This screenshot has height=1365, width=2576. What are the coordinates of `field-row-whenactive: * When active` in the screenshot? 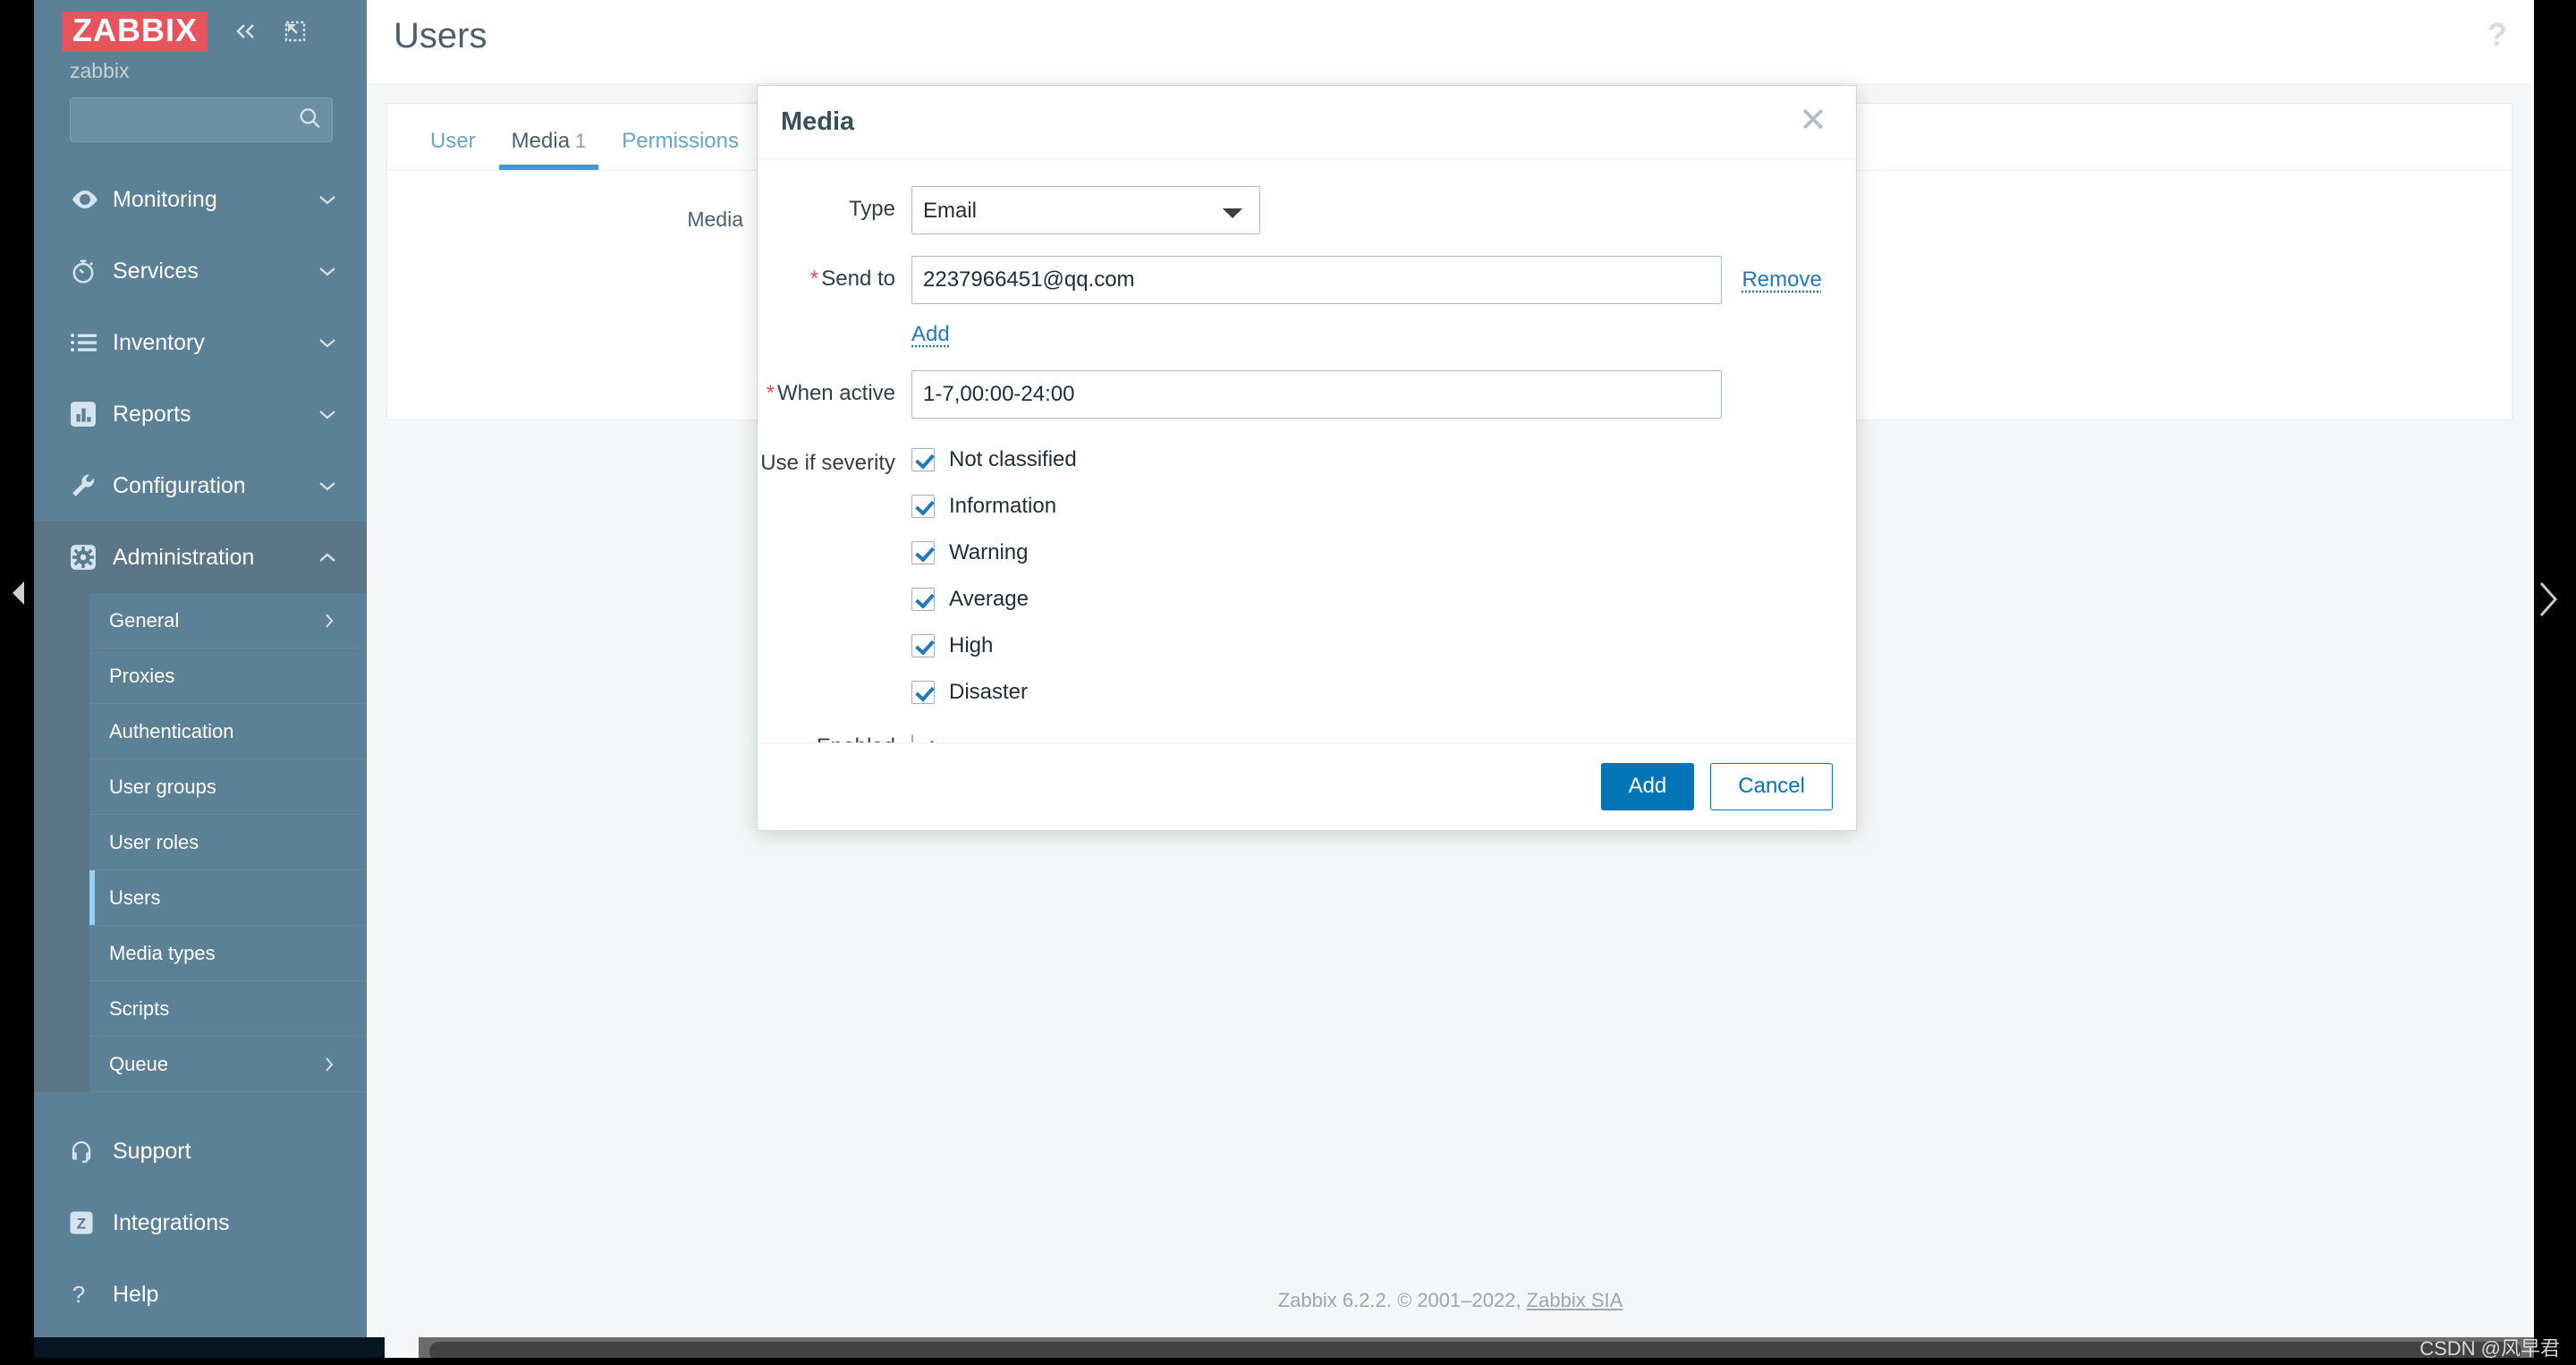 It's located at (1307, 394).